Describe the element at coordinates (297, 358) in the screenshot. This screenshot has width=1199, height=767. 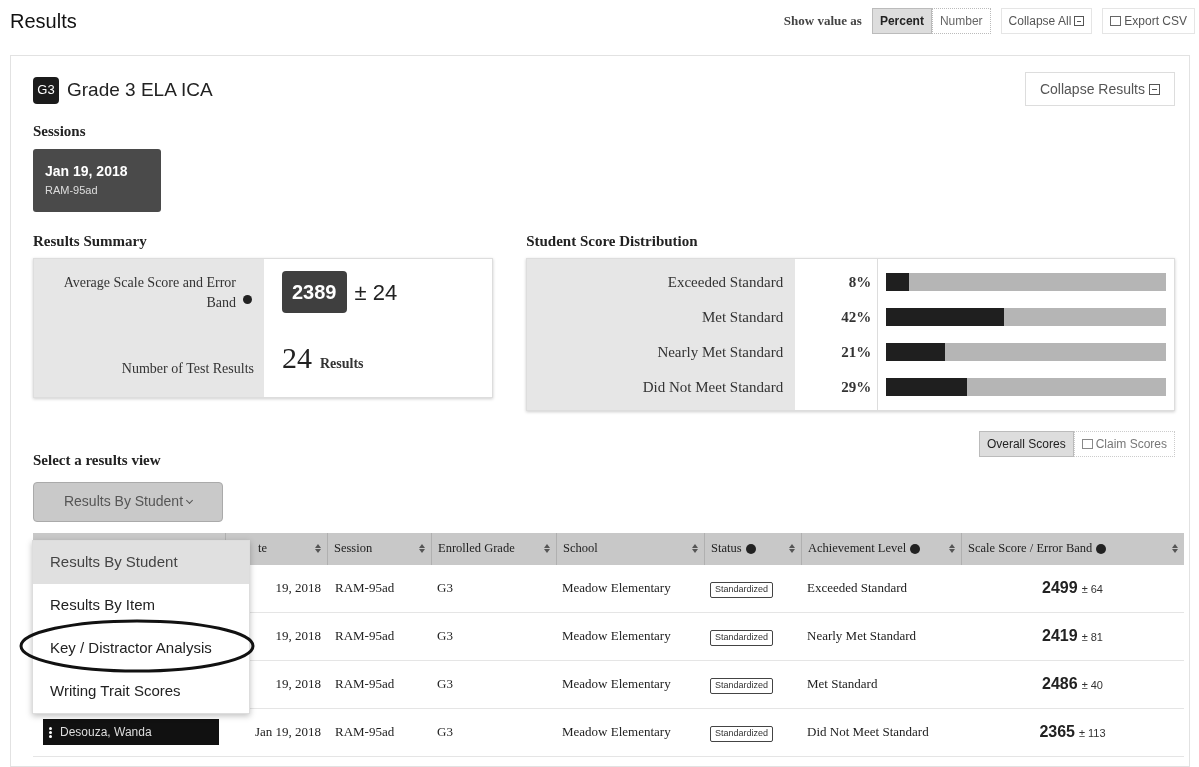
I see `results-count: 24` at that location.